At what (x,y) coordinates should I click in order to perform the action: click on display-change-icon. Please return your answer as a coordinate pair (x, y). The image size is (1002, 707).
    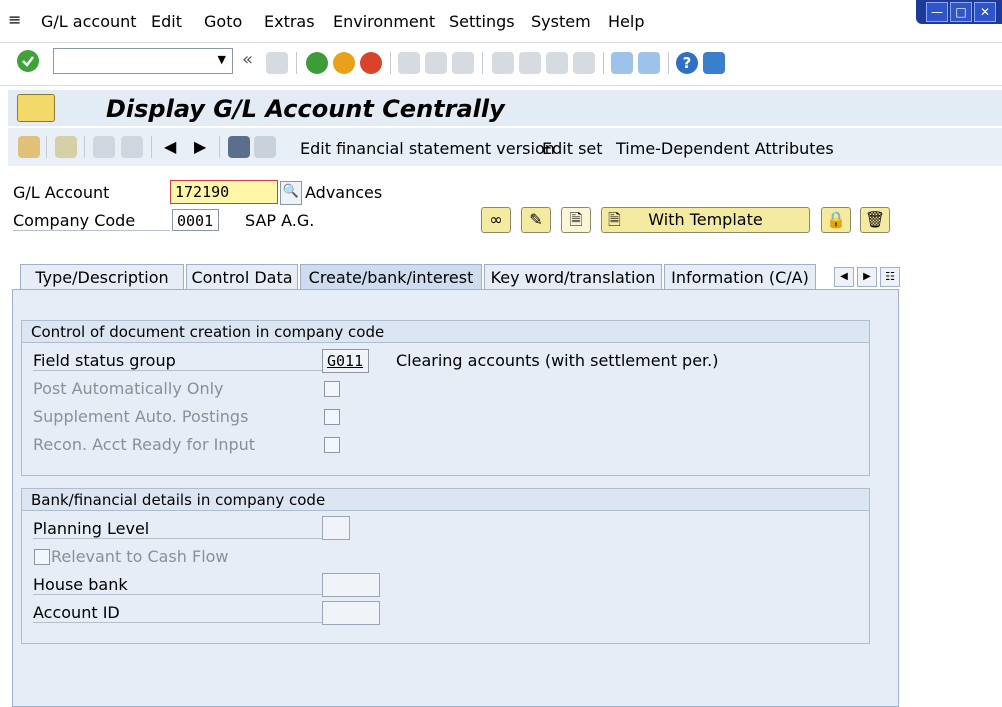
    Looking at the image, I should click on (239, 147).